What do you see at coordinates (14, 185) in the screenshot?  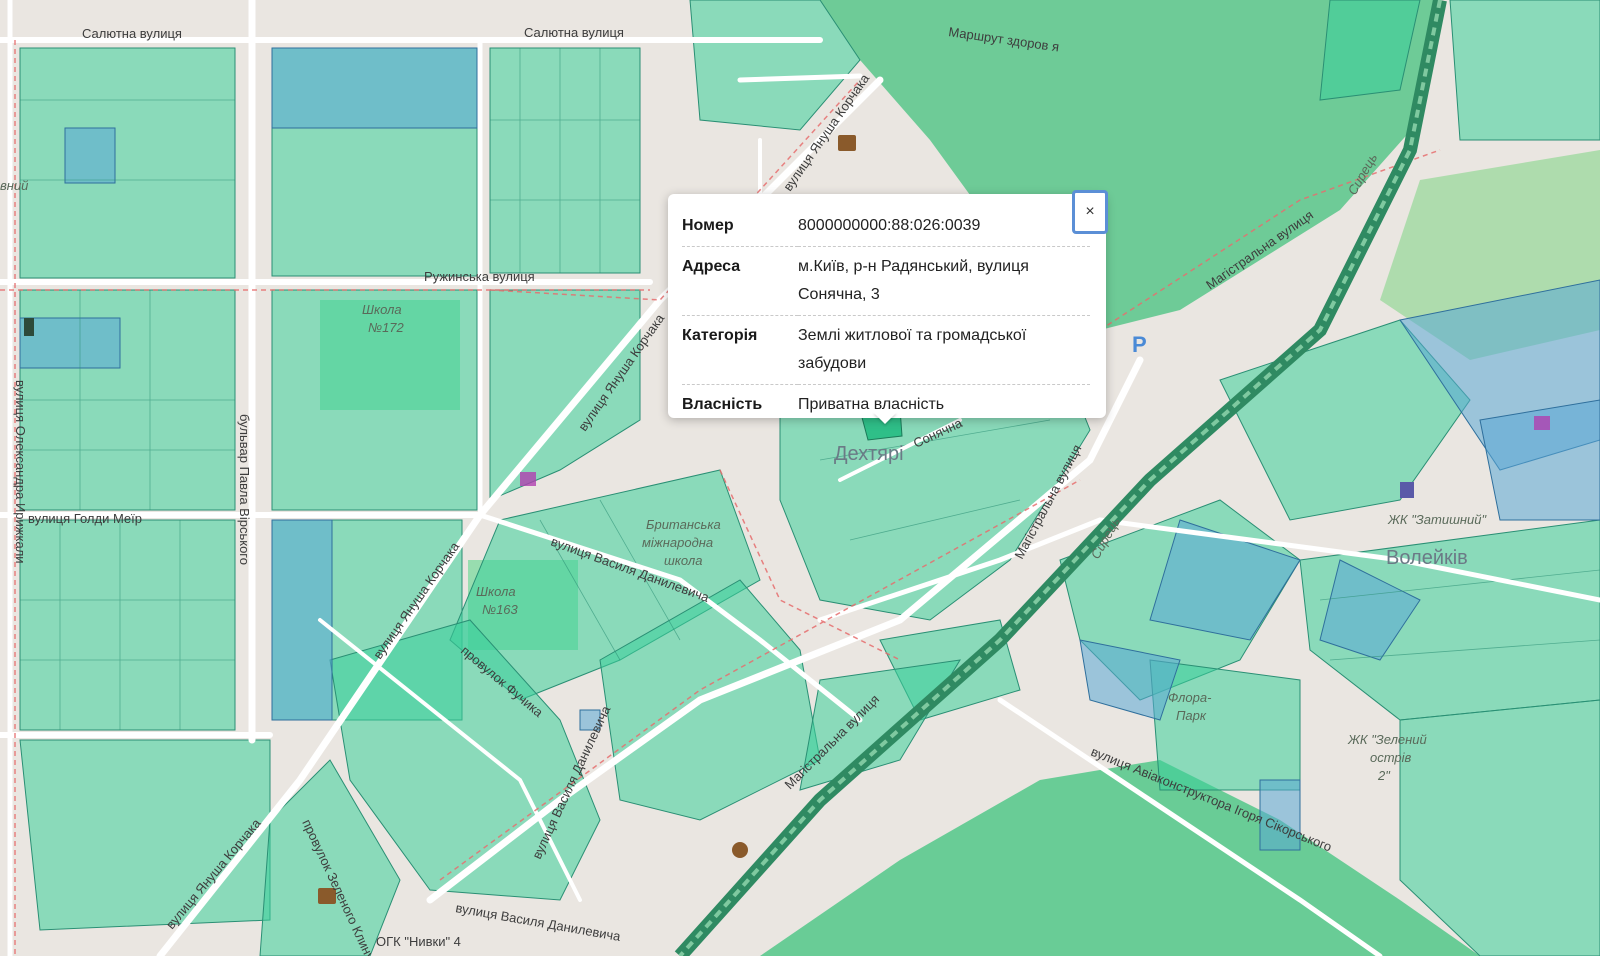 I see `place-label: вний` at bounding box center [14, 185].